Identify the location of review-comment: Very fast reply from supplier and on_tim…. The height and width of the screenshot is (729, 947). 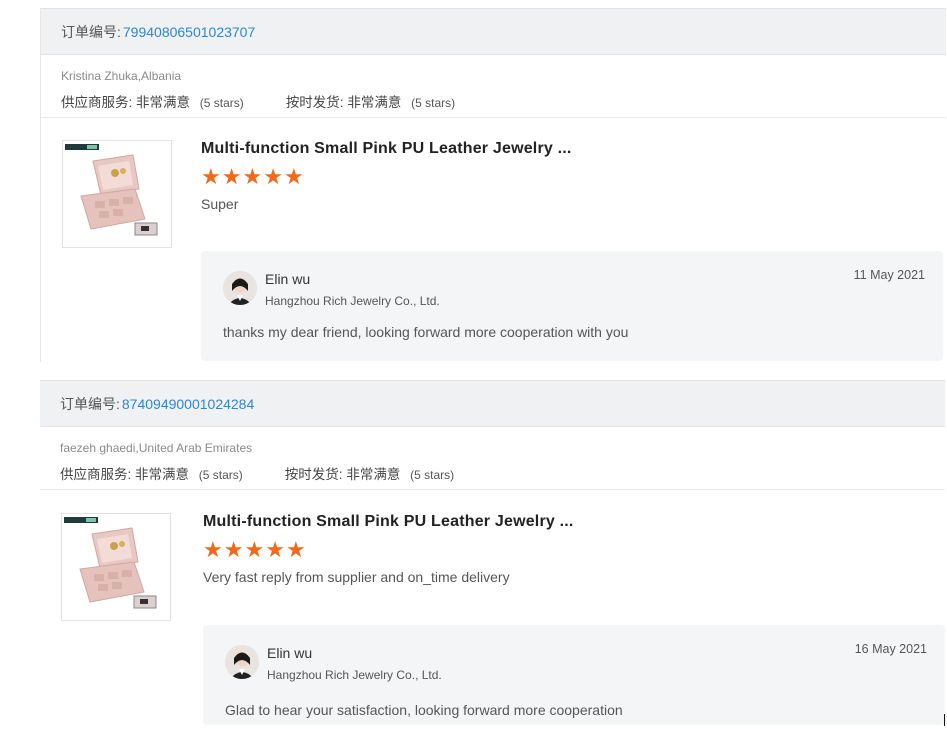
(356, 577).